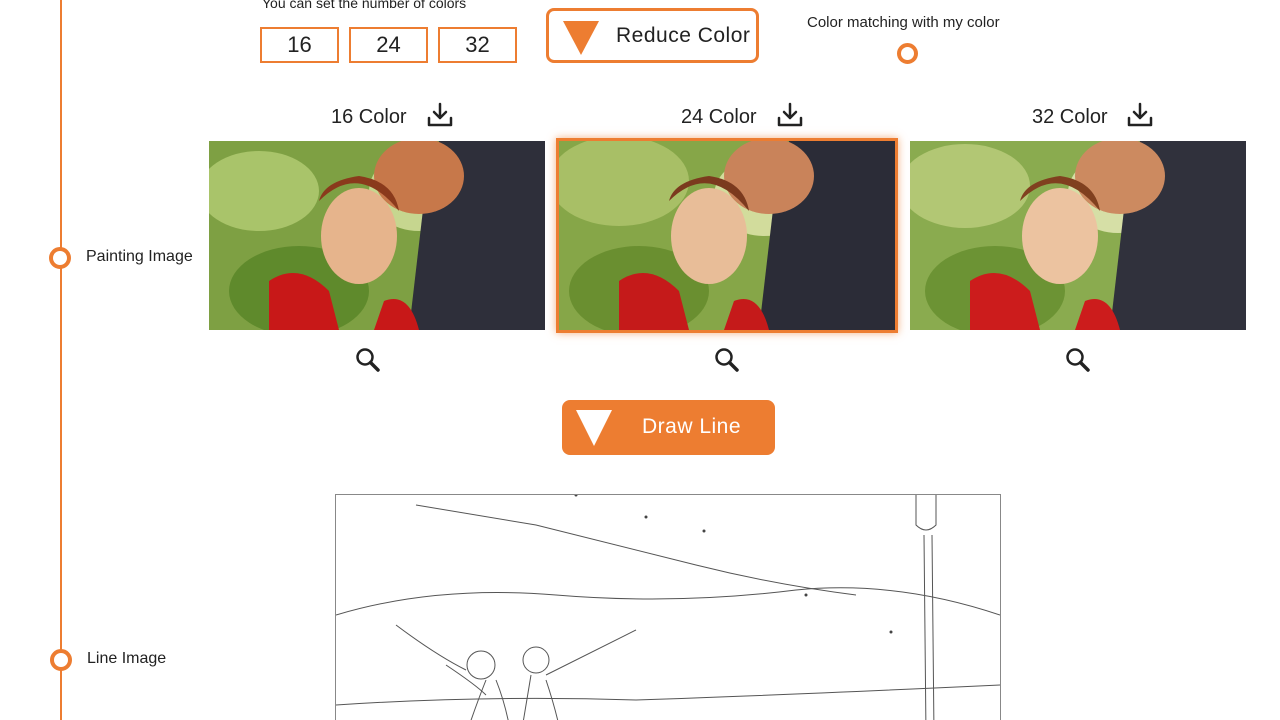 This screenshot has width=1280, height=720. What do you see at coordinates (683, 35) in the screenshot?
I see `reduce-color-label: Reduce Color` at bounding box center [683, 35].